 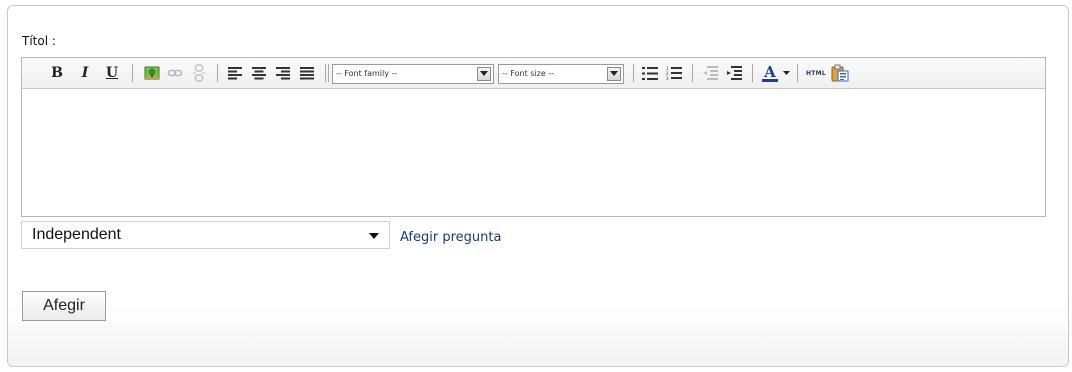 I want to click on svg-text: 3, so click(x=667, y=78).